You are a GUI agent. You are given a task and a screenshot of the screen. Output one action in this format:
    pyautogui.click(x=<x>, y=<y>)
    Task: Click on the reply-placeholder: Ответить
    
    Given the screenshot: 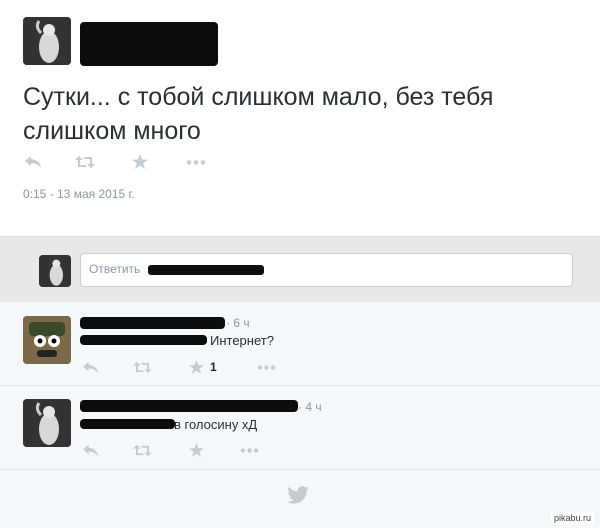 What is the action you would take?
    pyautogui.click(x=115, y=269)
    